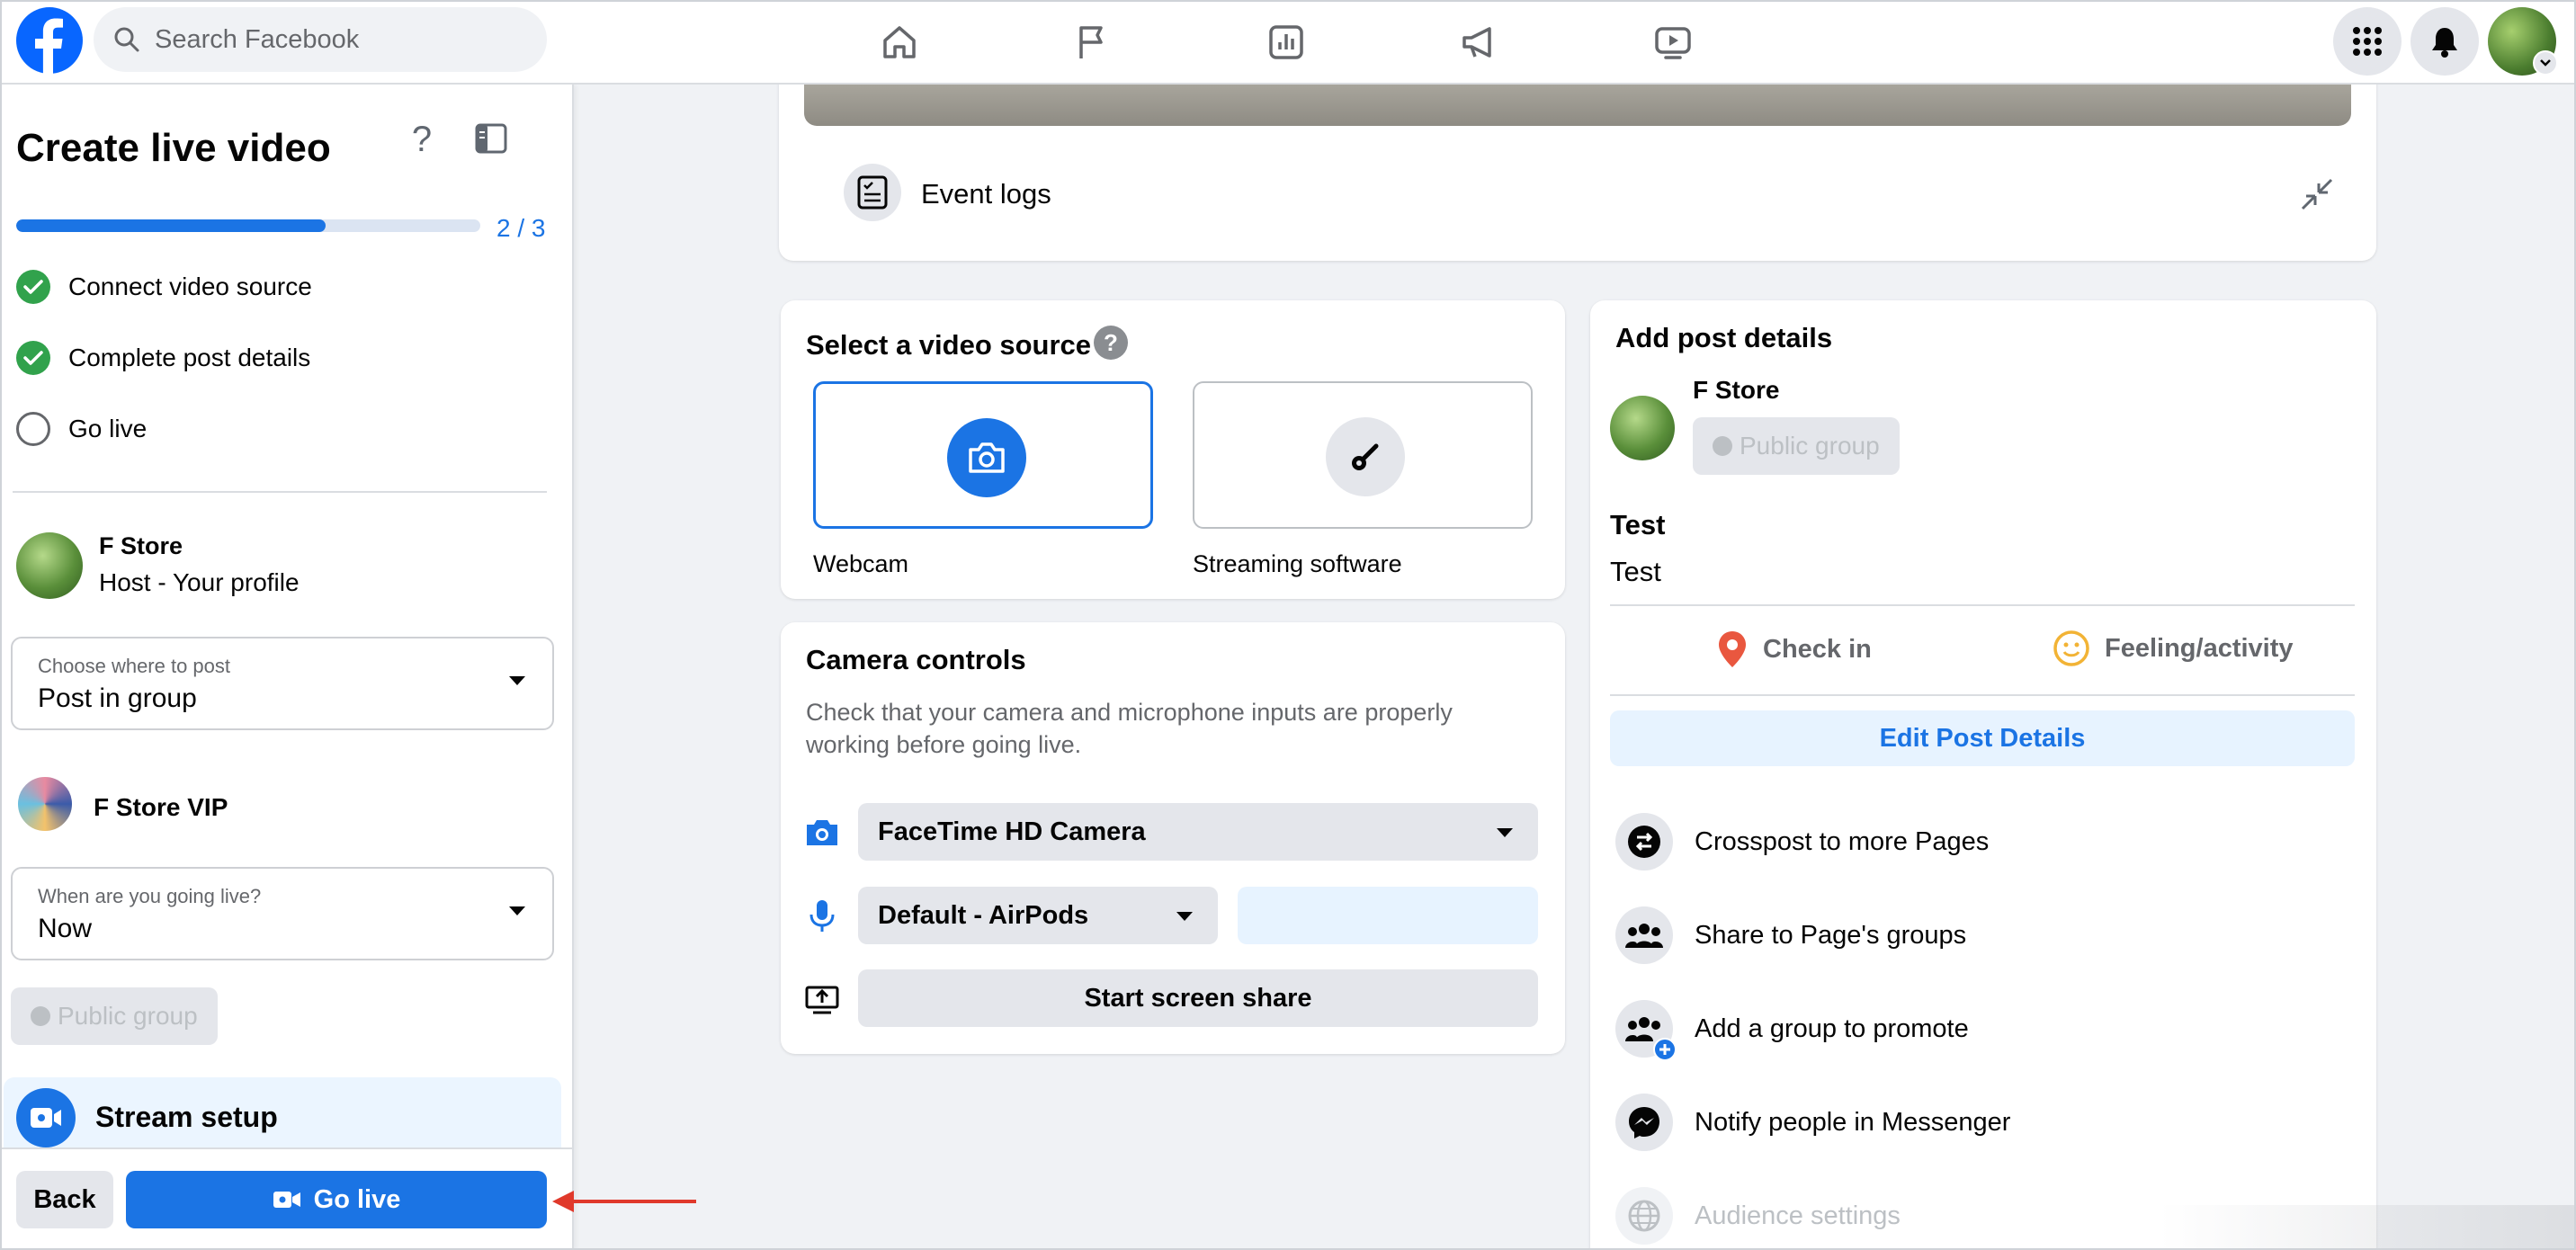 The image size is (2576, 1250). What do you see at coordinates (1644, 935) in the screenshot?
I see `groups-icon` at bounding box center [1644, 935].